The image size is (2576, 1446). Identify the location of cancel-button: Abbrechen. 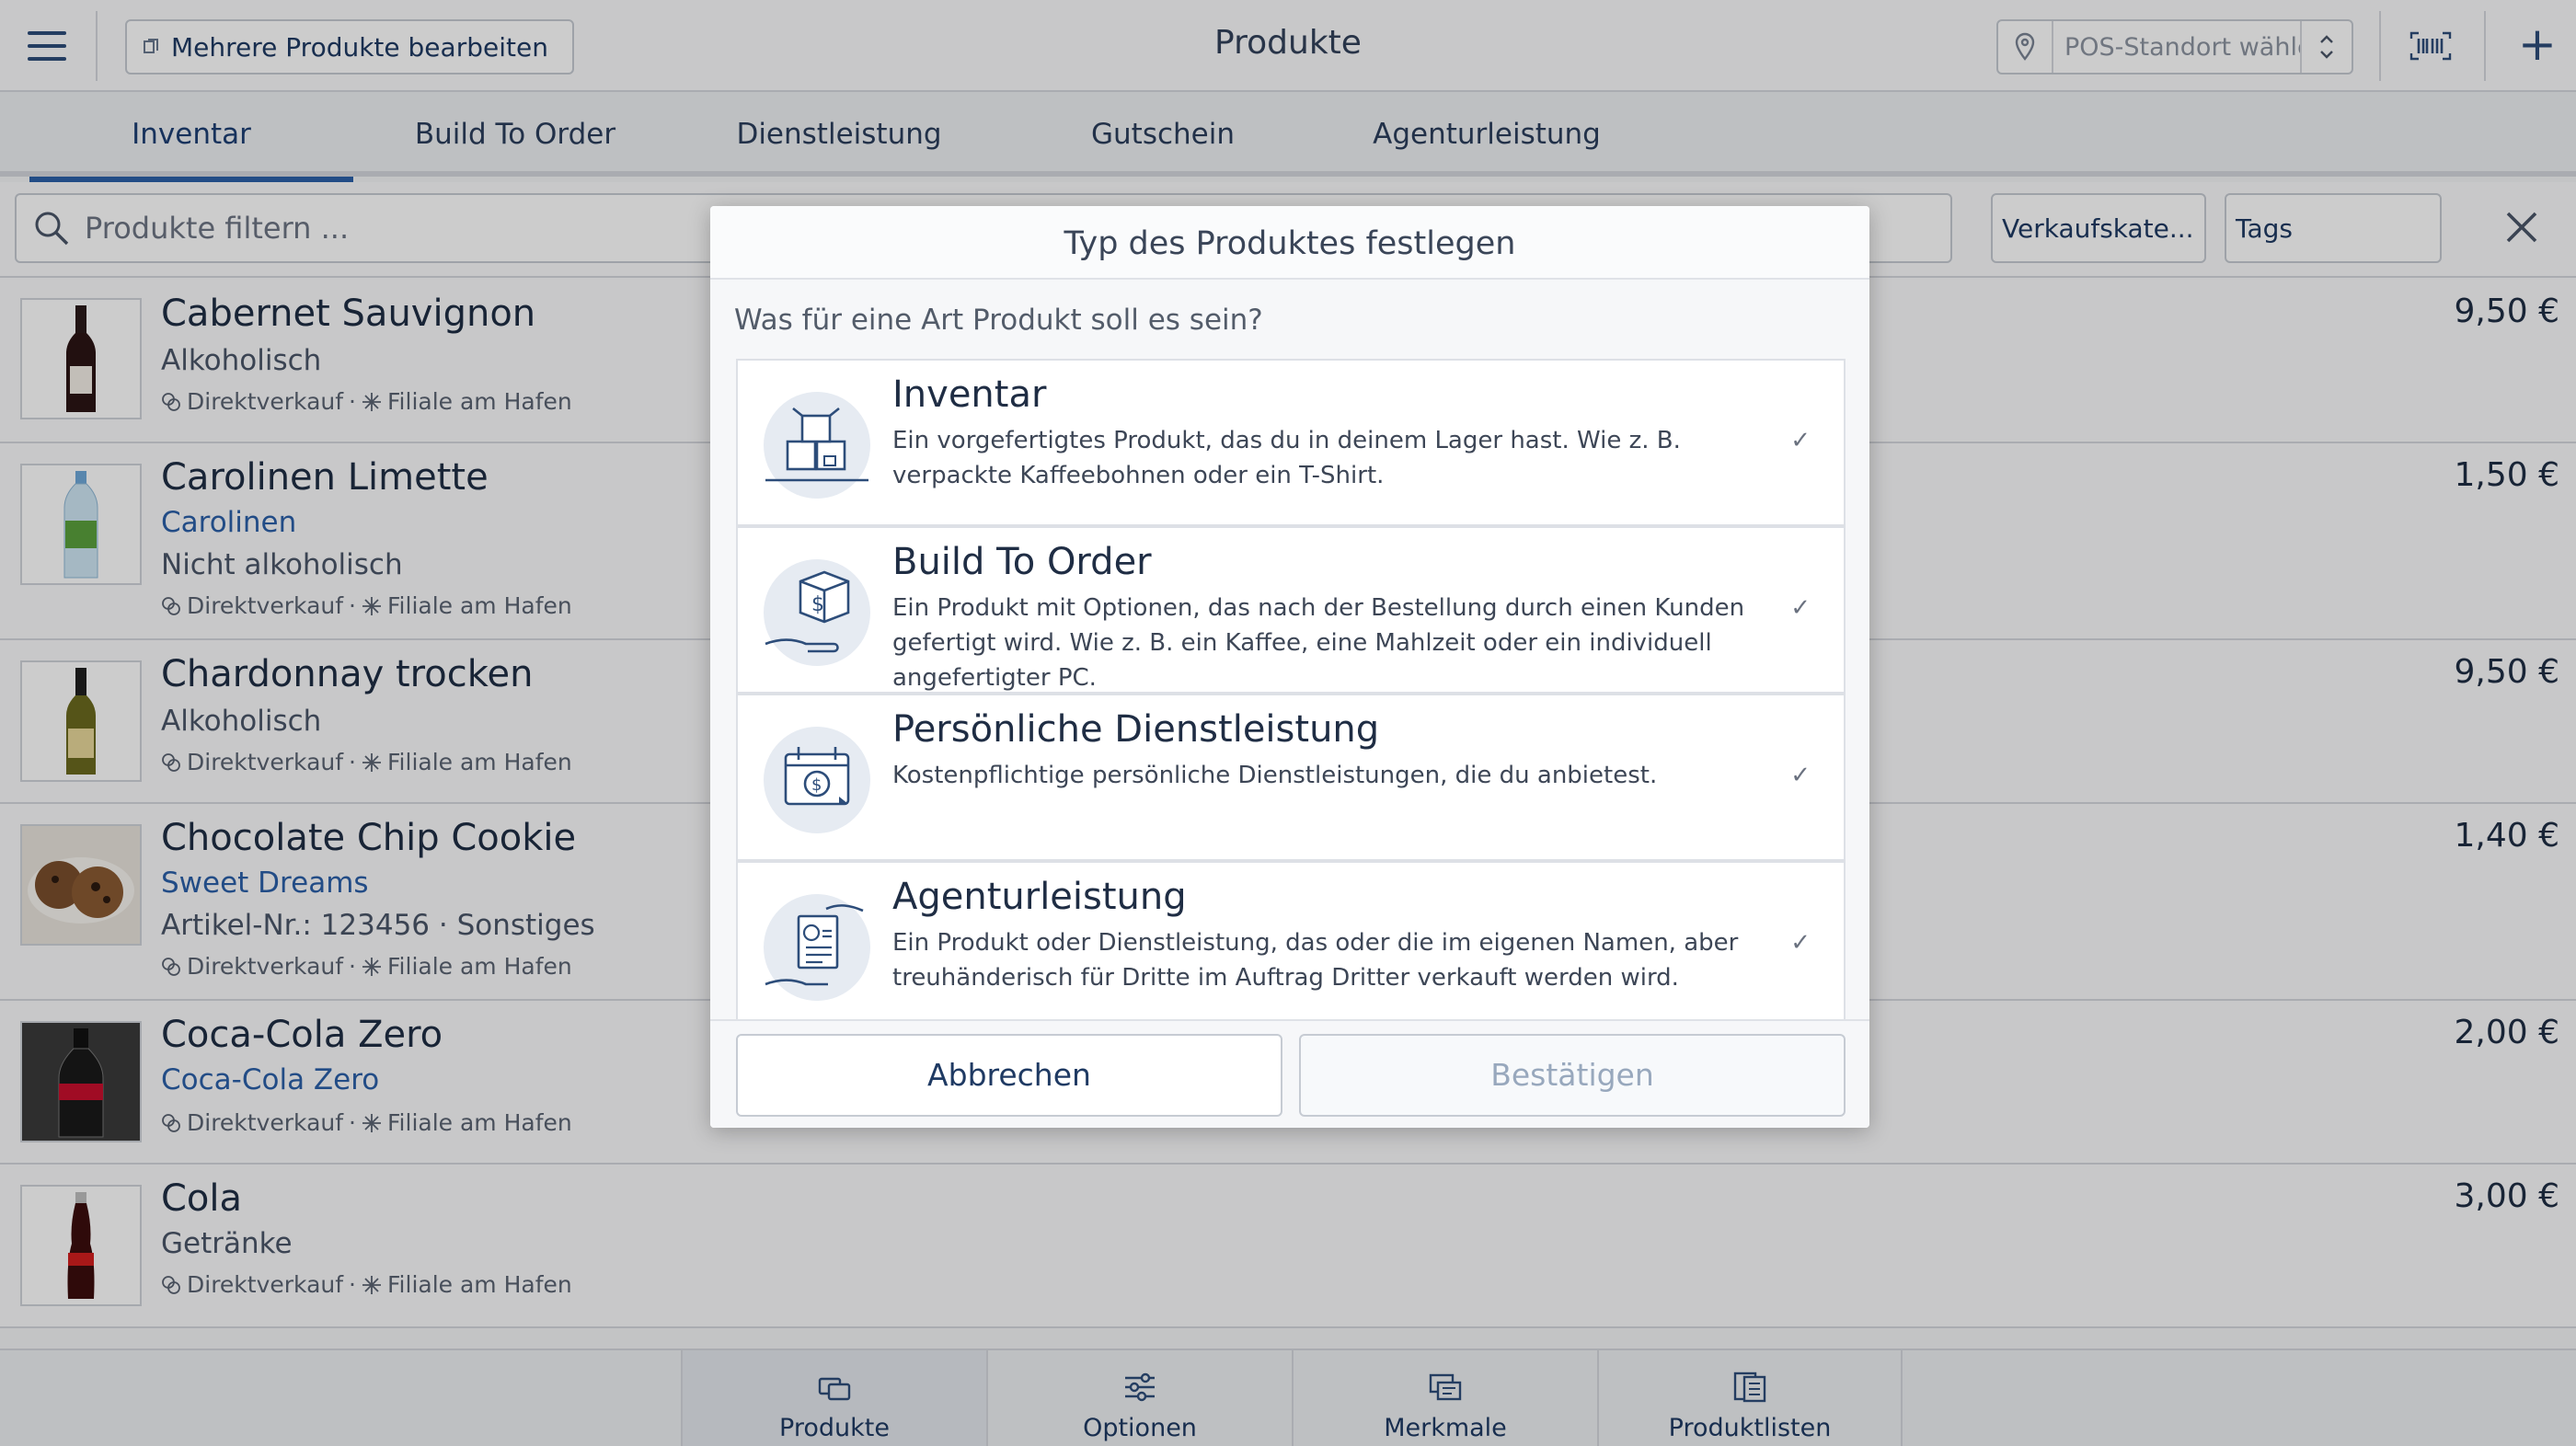
(1009, 1075).